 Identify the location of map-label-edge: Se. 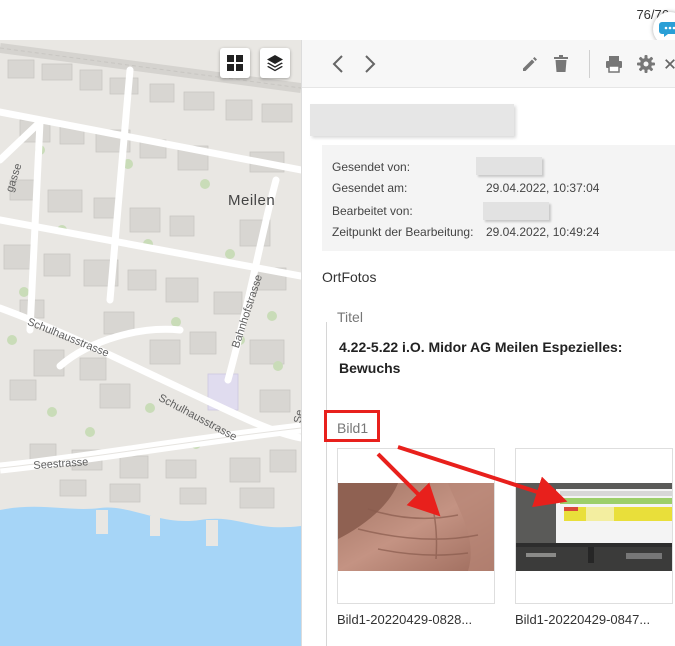
(296, 416).